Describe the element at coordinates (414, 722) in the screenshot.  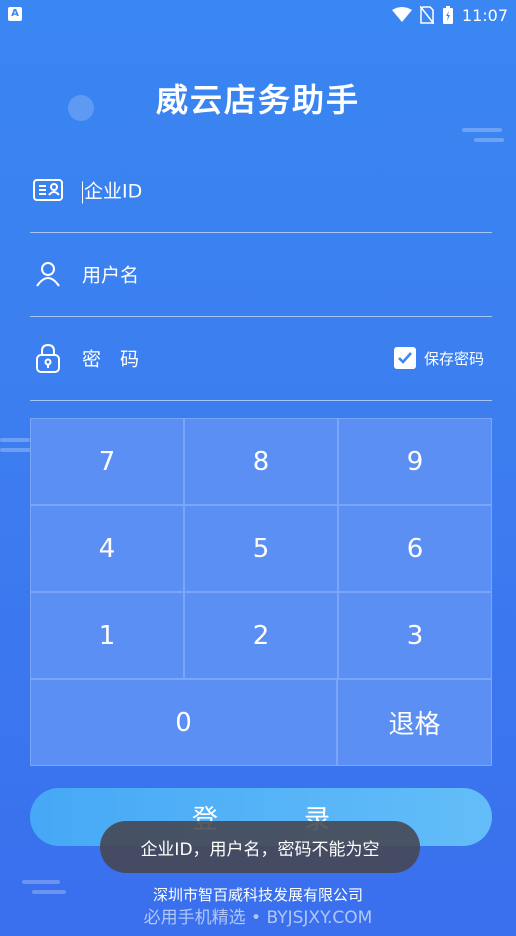
I see `backspace-key: 退格` at that location.